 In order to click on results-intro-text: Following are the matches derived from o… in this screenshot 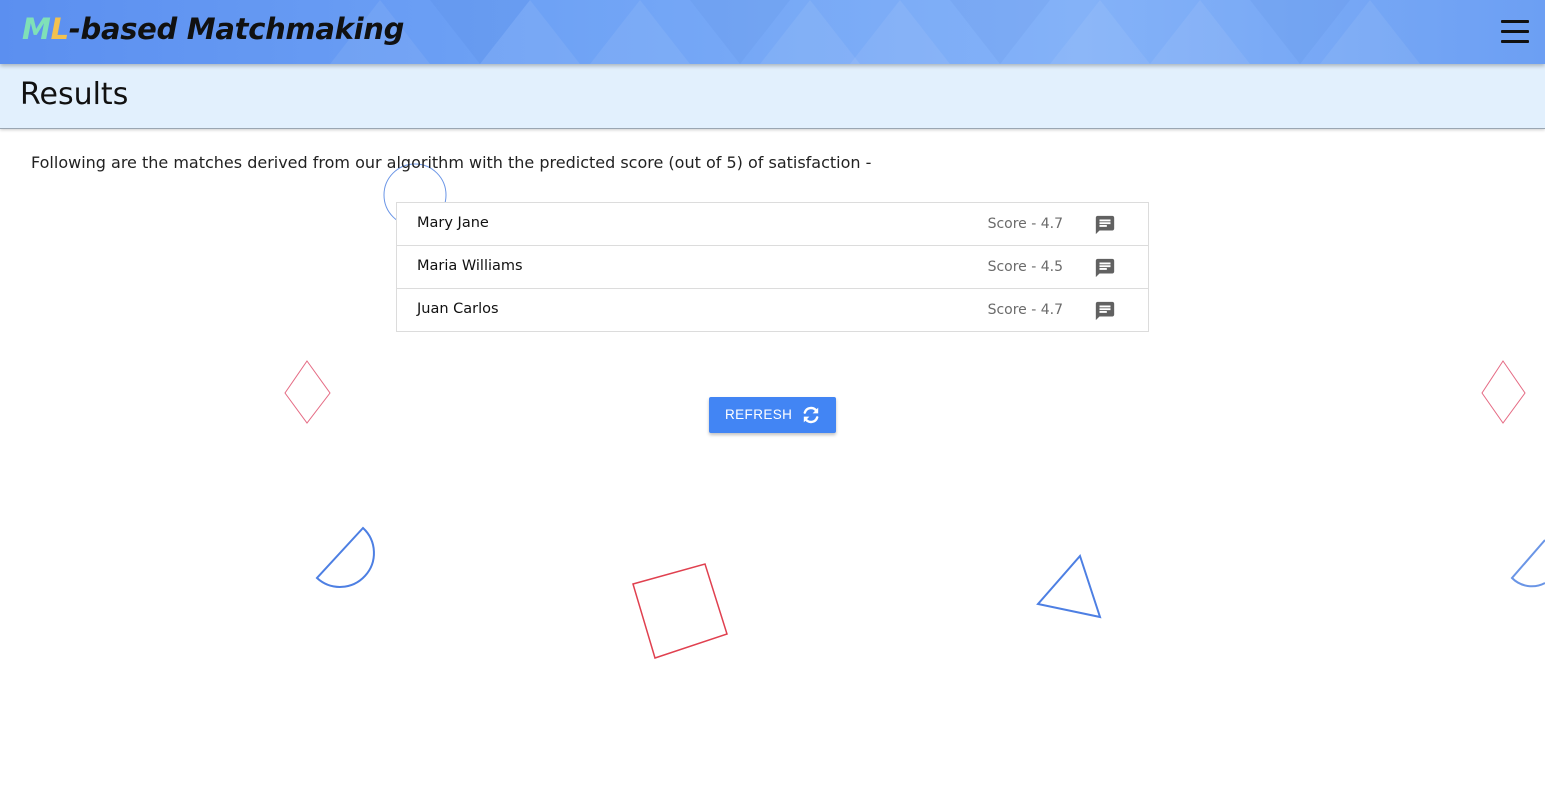, I will do `click(451, 162)`.